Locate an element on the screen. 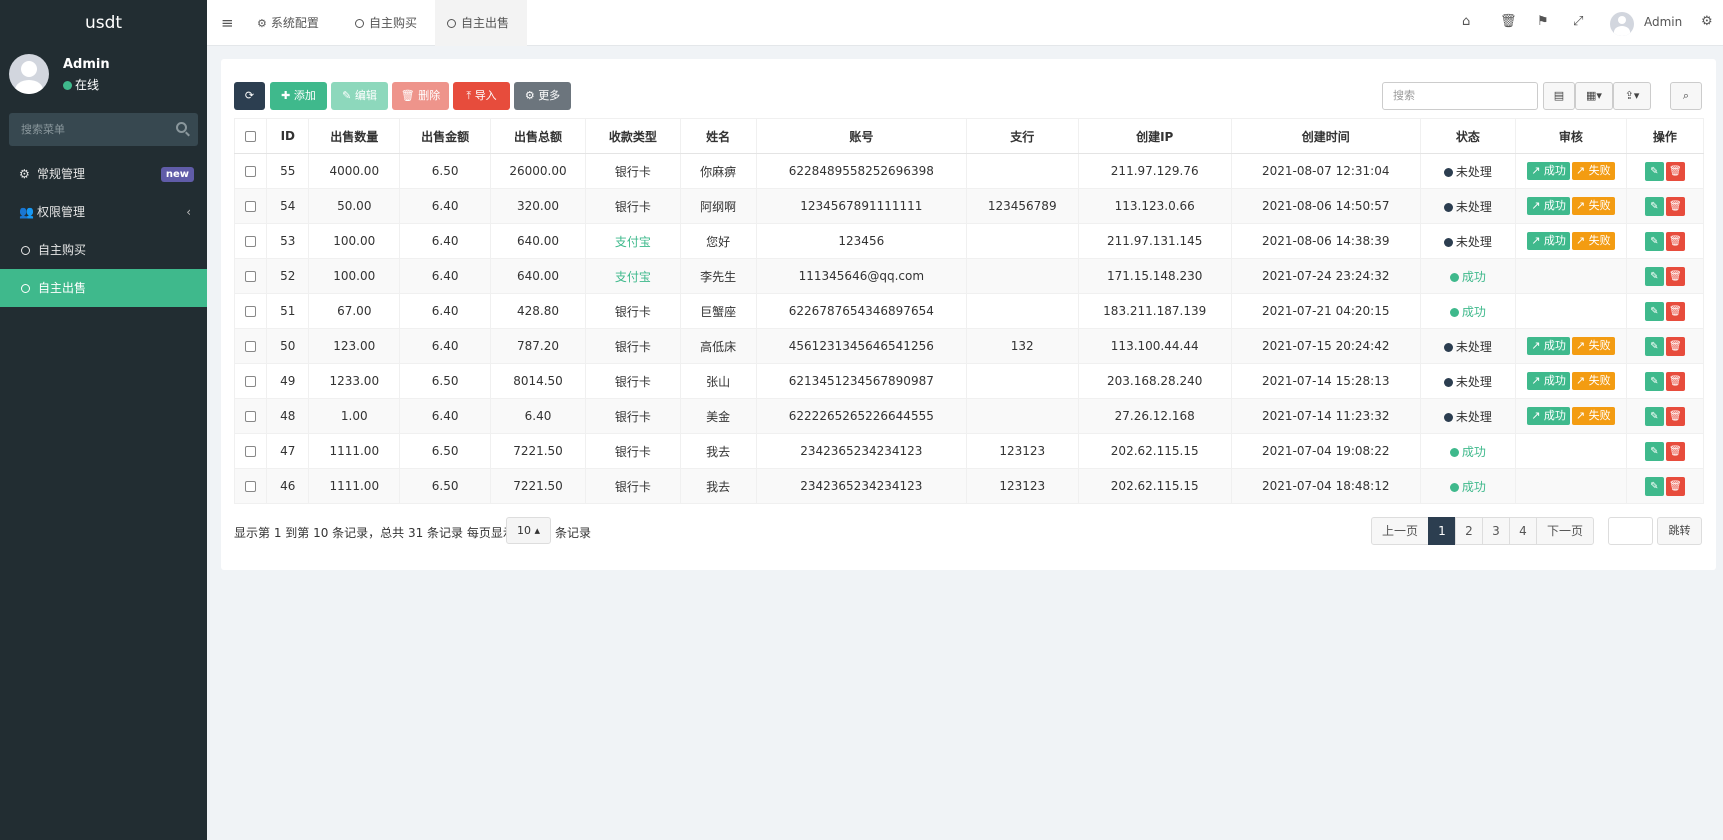 Image resolution: width=1723 pixels, height=840 pixels. topbar-admin-name: Admin is located at coordinates (1663, 22).